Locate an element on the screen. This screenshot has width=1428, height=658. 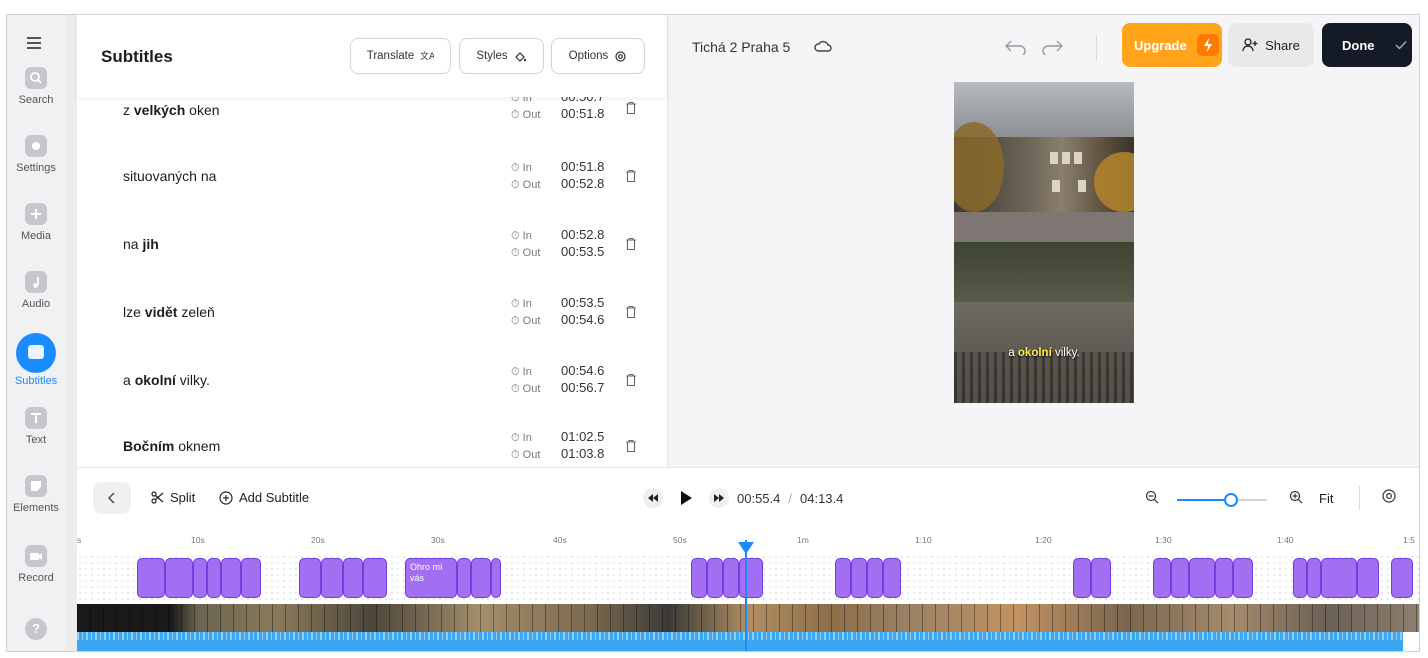
zoom-slider-handle is located at coordinates (1231, 500).